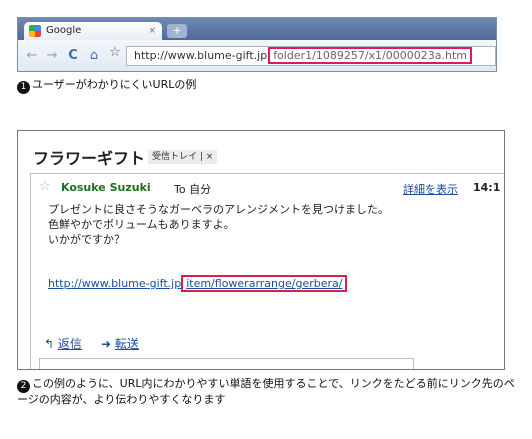 The width and height of the screenshot is (532, 439). Describe the element at coordinates (141, 224) in the screenshot. I see `body-line-2: 色鮮やかでボリュームもありますよ。` at that location.